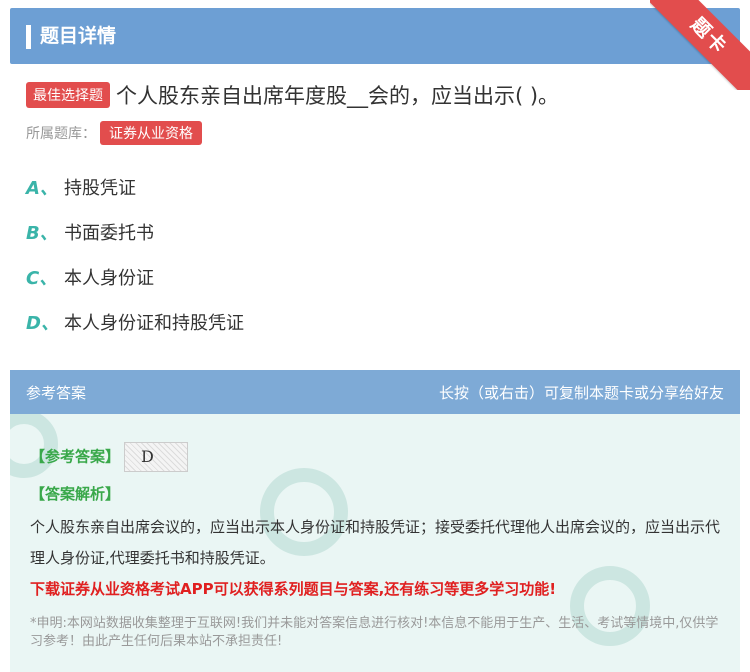 The image size is (750, 672). Describe the element at coordinates (68, 95) in the screenshot. I see `question-type-badge: 最佳选择题` at that location.